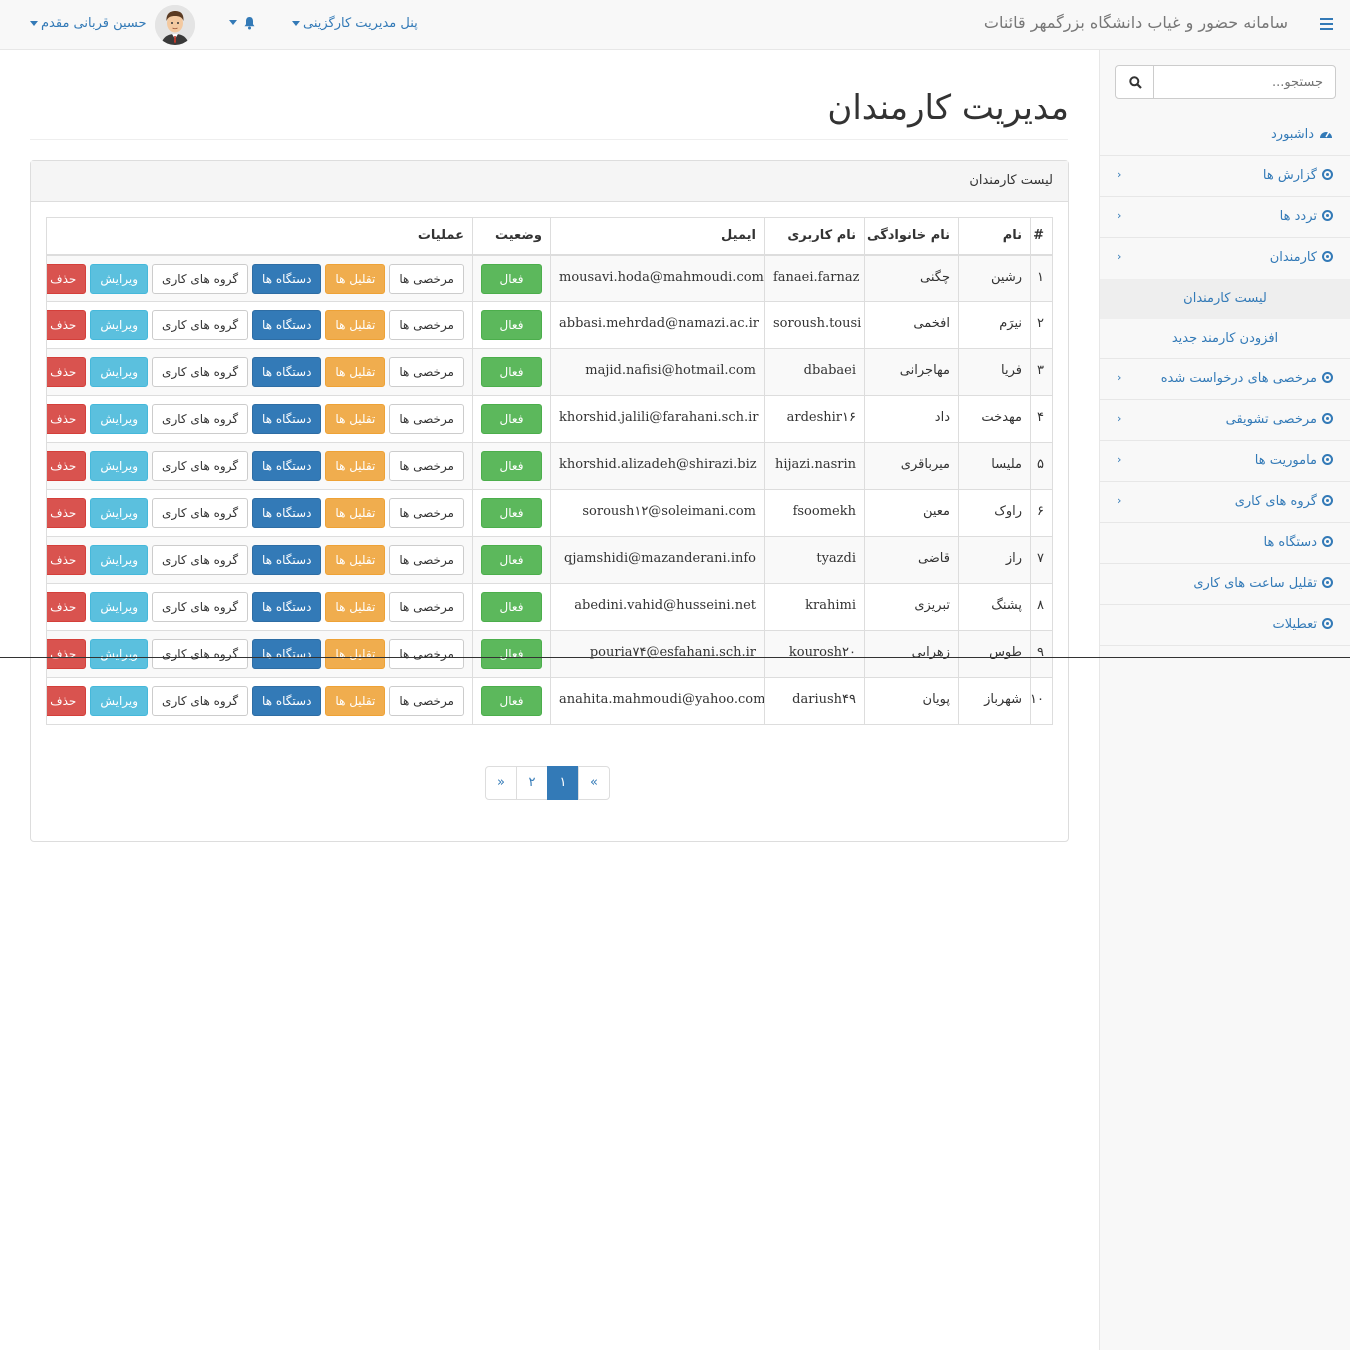 The height and width of the screenshot is (1350, 1350). Describe the element at coordinates (1225, 543) in the screenshot. I see `sidebar-item-devices: دستگاه ها` at that location.